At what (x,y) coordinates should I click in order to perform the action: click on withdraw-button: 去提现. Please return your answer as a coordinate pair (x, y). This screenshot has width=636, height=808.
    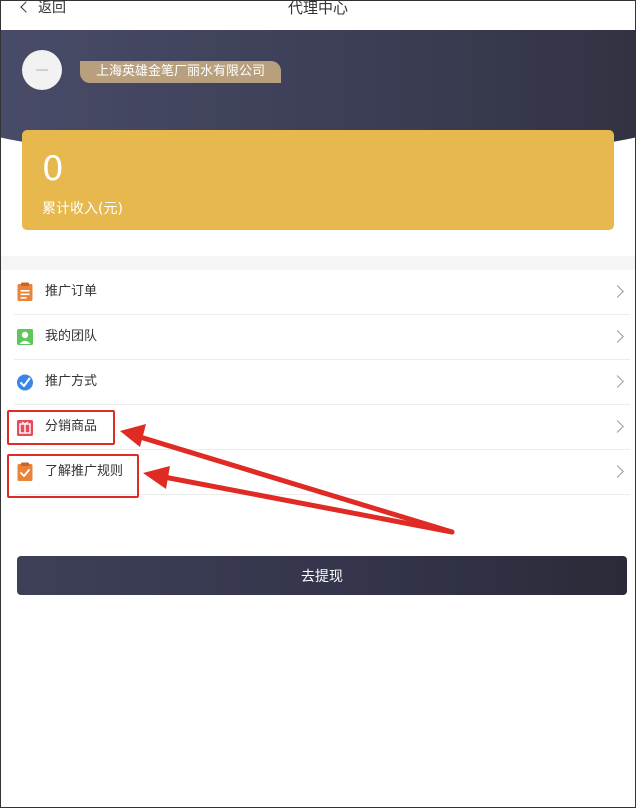
    Looking at the image, I should click on (322, 575).